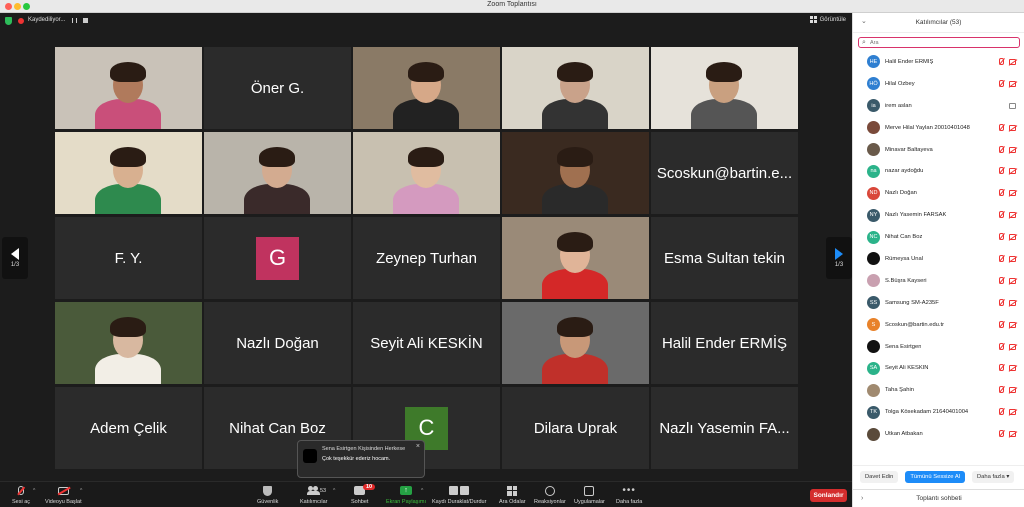 This screenshot has height=507, width=1024. Describe the element at coordinates (277, 343) in the screenshot. I see `video-tile: Nazlı Doğan` at that location.